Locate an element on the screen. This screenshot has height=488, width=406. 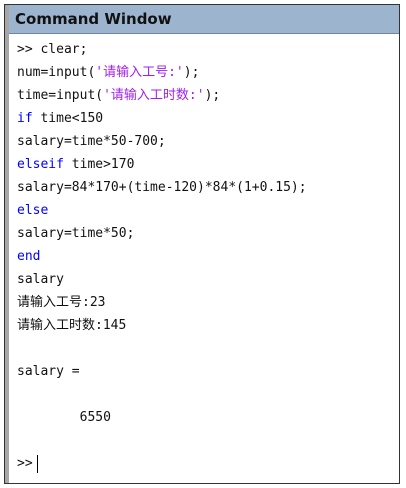
output-line: salary=84*170+(time-120)*84*(1+0.15); is located at coordinates (206, 187).